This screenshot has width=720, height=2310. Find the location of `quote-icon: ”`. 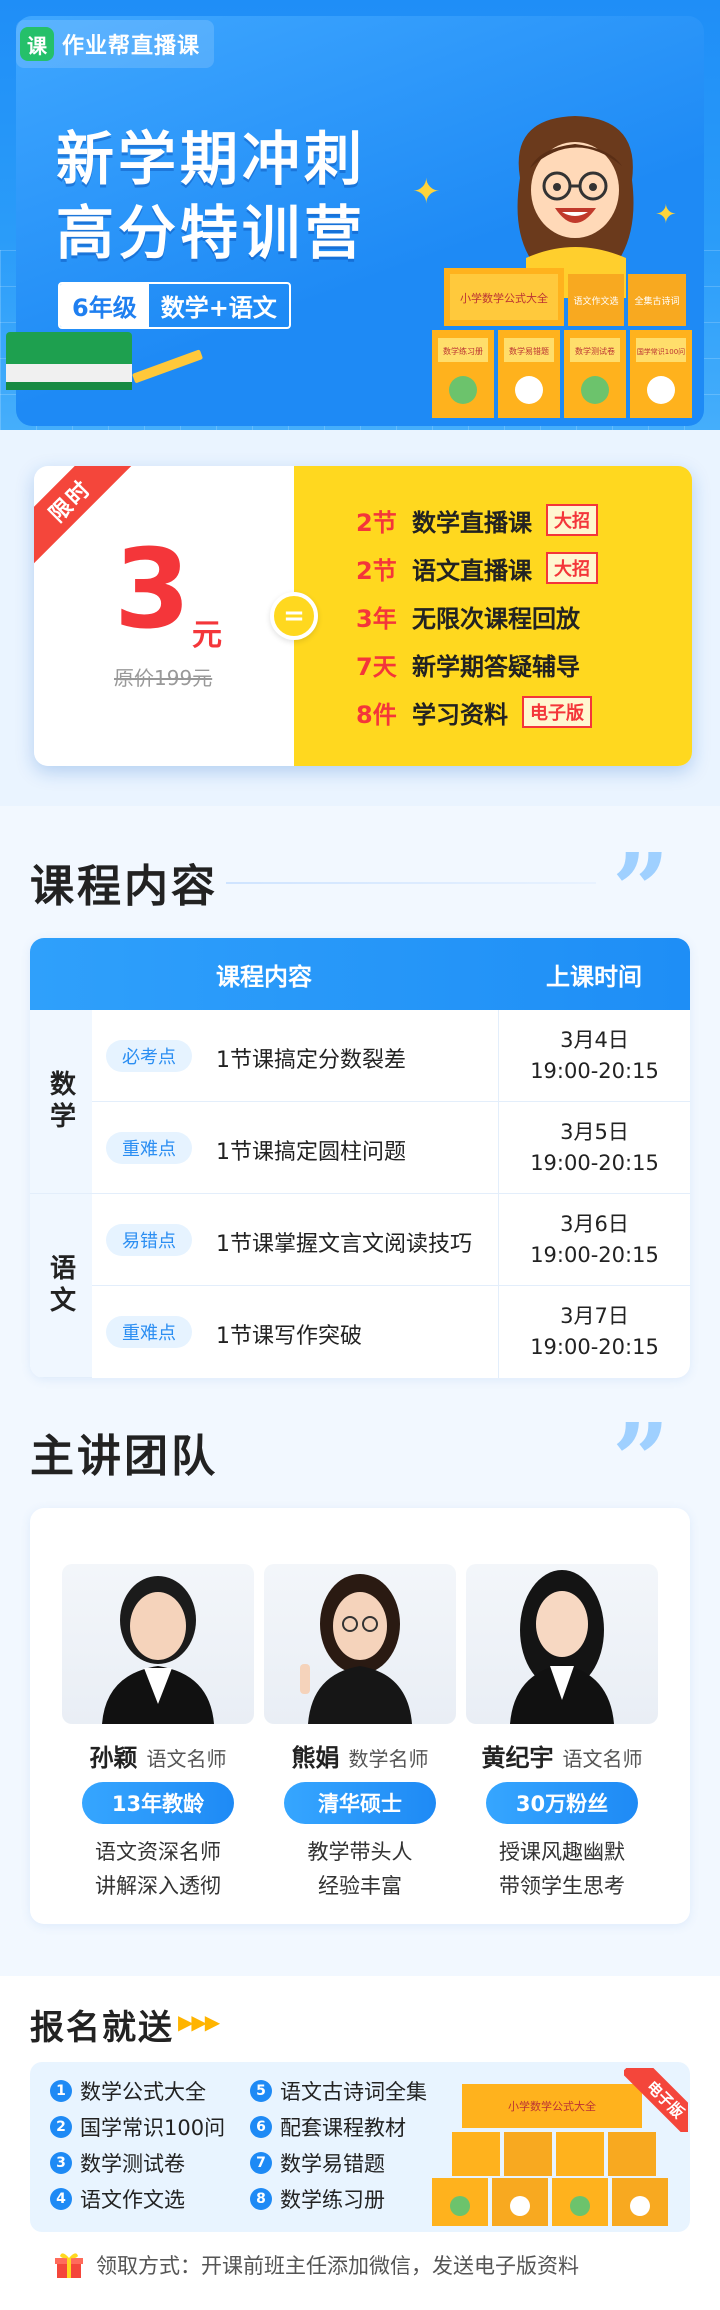

quote-icon: ” is located at coordinates (641, 1460).